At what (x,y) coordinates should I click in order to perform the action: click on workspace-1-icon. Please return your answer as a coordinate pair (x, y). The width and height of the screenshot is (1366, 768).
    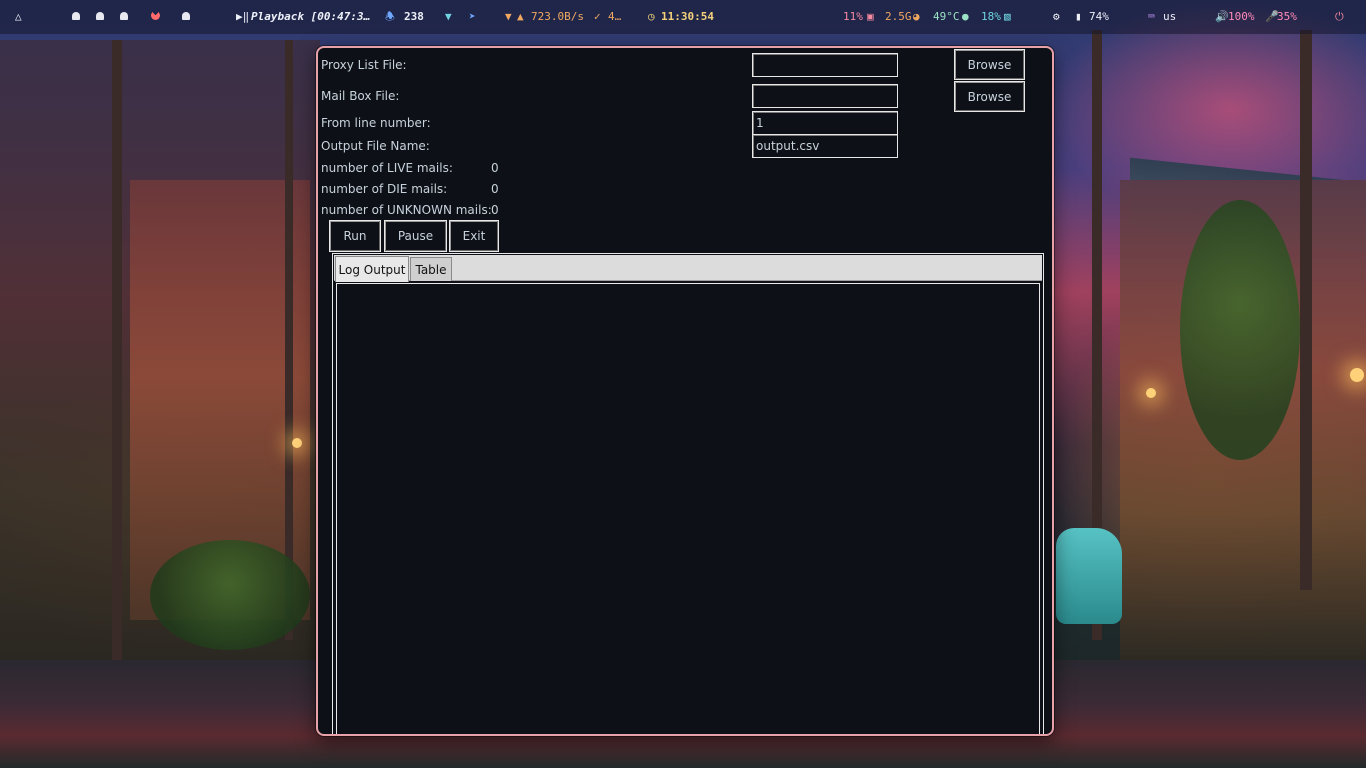
    Looking at the image, I should click on (76, 17).